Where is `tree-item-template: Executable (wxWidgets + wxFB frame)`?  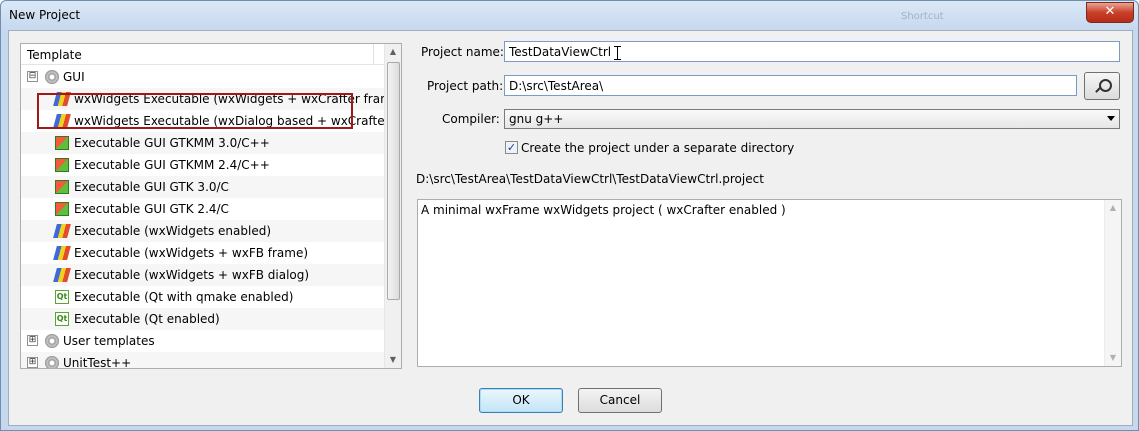 tree-item-template: Executable (wxWidgets + wxFB frame) is located at coordinates (203, 253).